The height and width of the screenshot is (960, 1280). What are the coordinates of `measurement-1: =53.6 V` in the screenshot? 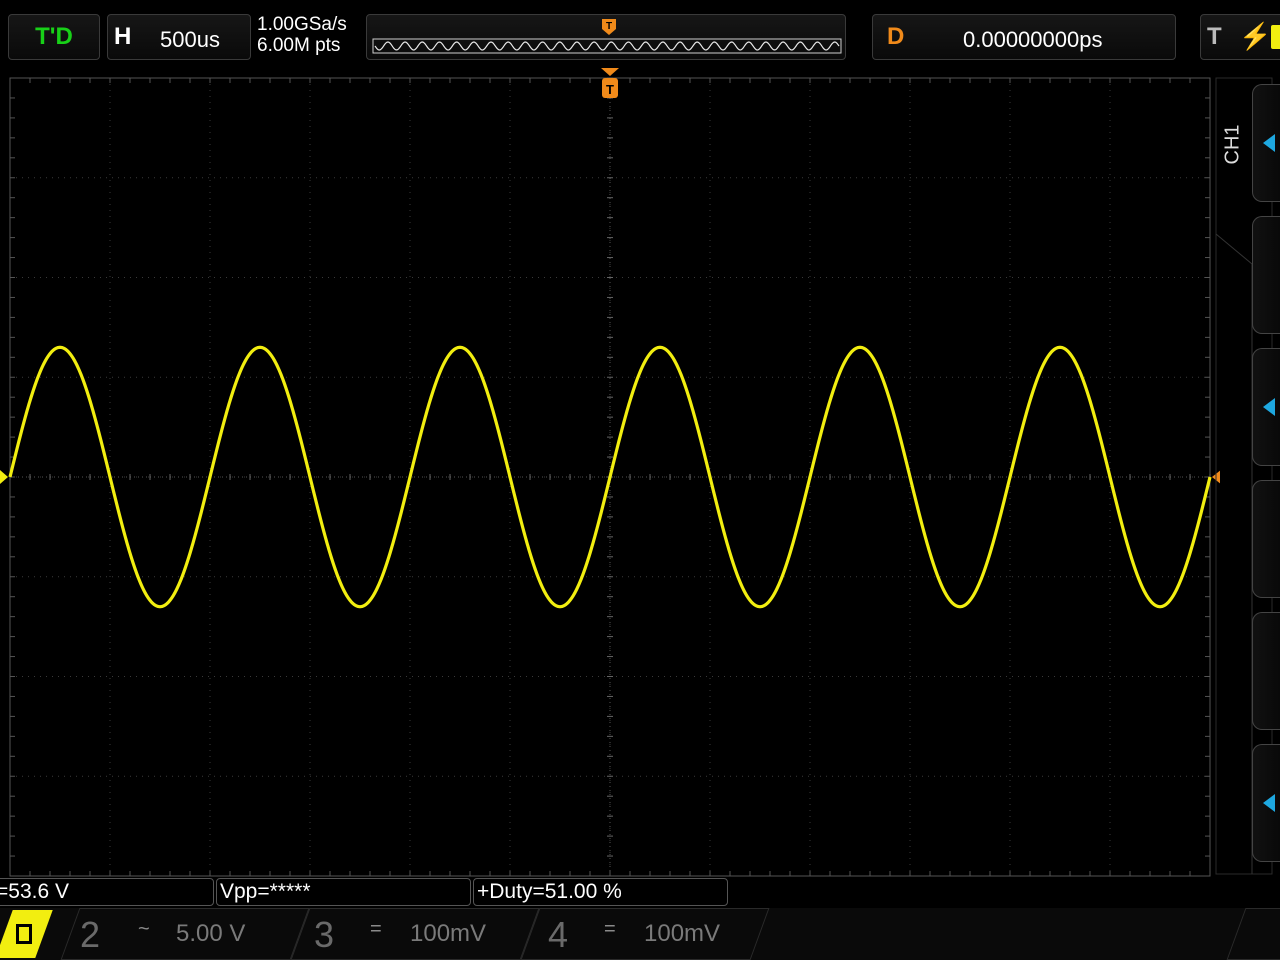 It's located at (107, 892).